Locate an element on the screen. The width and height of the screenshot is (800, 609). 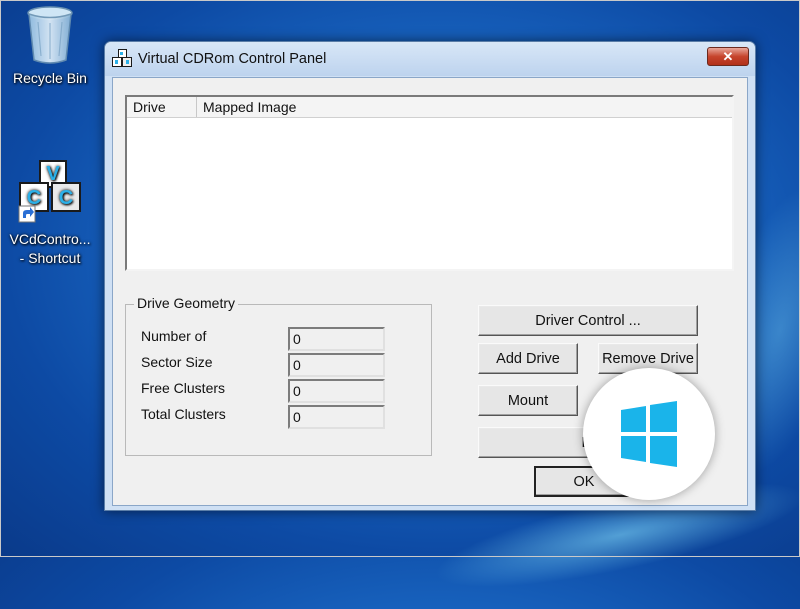
vcdcontrol-shortcut-desktop-icon: V C C VCdContro... - Shortcut is located at coordinates (50, 213).